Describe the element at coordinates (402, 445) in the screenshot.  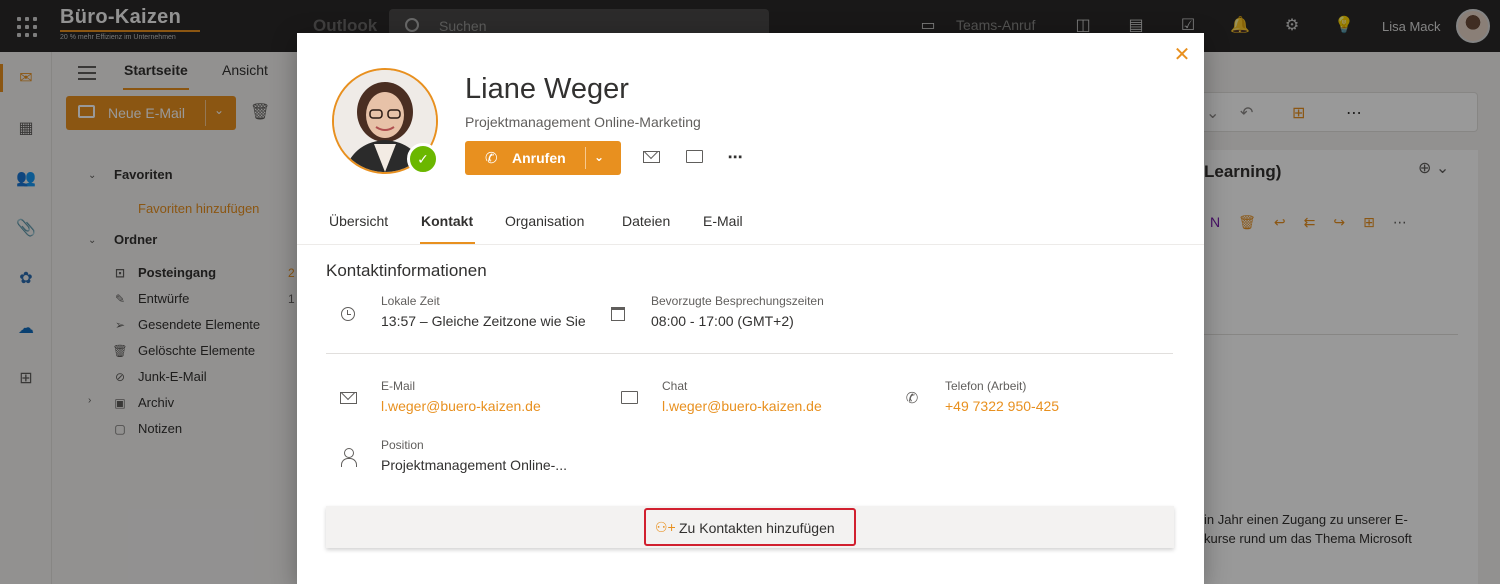
I see `position-label: Position` at that location.